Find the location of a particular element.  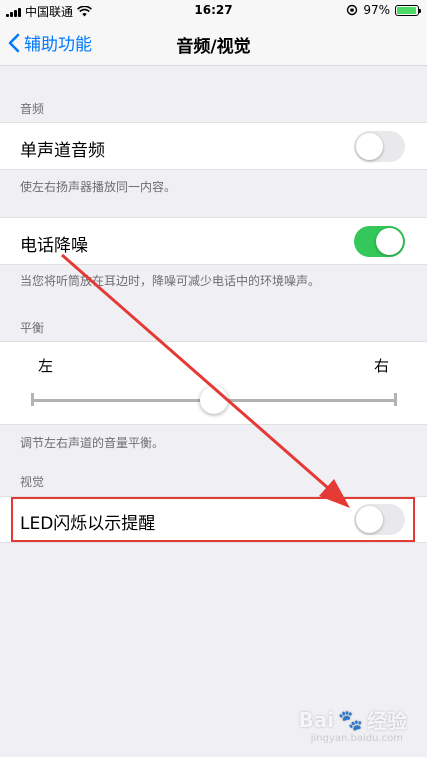

balance-slider-thumb is located at coordinates (214, 400).